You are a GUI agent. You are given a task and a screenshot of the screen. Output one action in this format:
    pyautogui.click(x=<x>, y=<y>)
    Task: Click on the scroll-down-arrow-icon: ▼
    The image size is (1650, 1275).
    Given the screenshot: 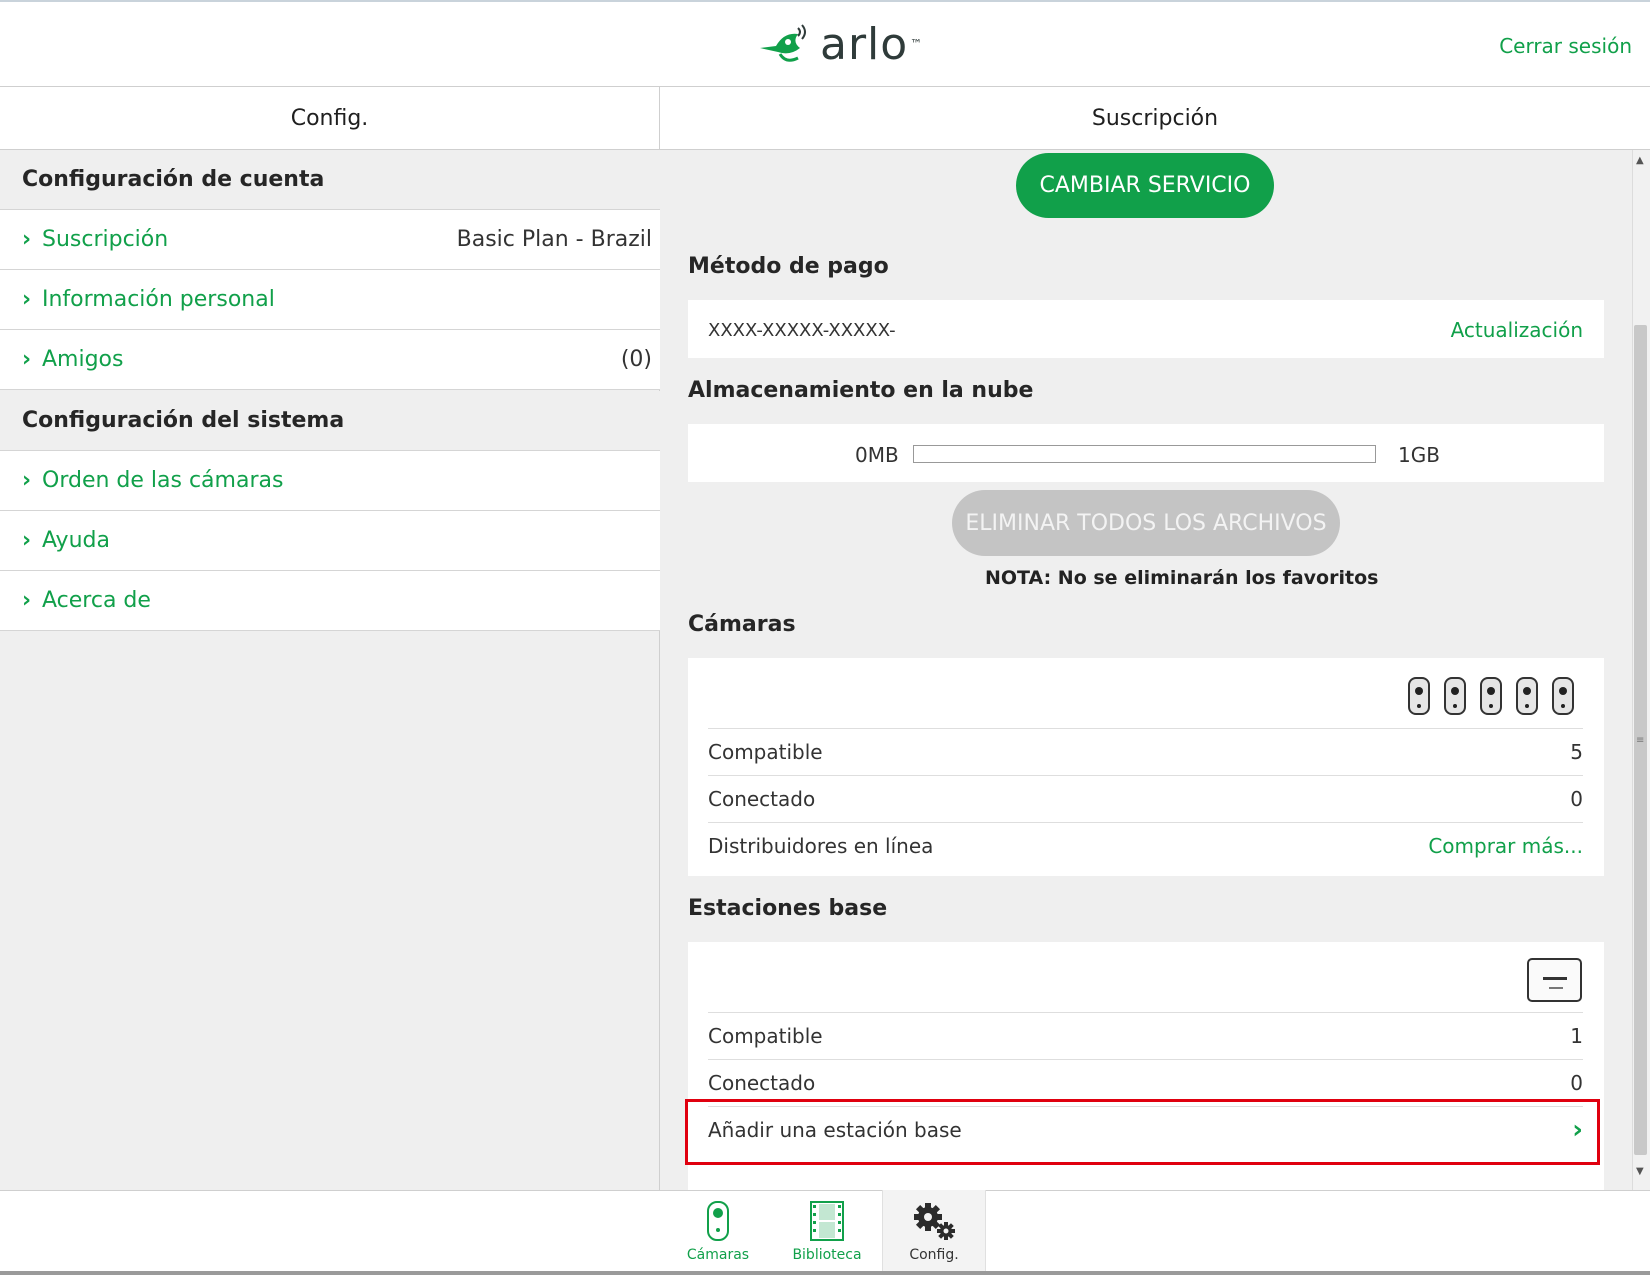 What is the action you would take?
    pyautogui.click(x=1640, y=1171)
    